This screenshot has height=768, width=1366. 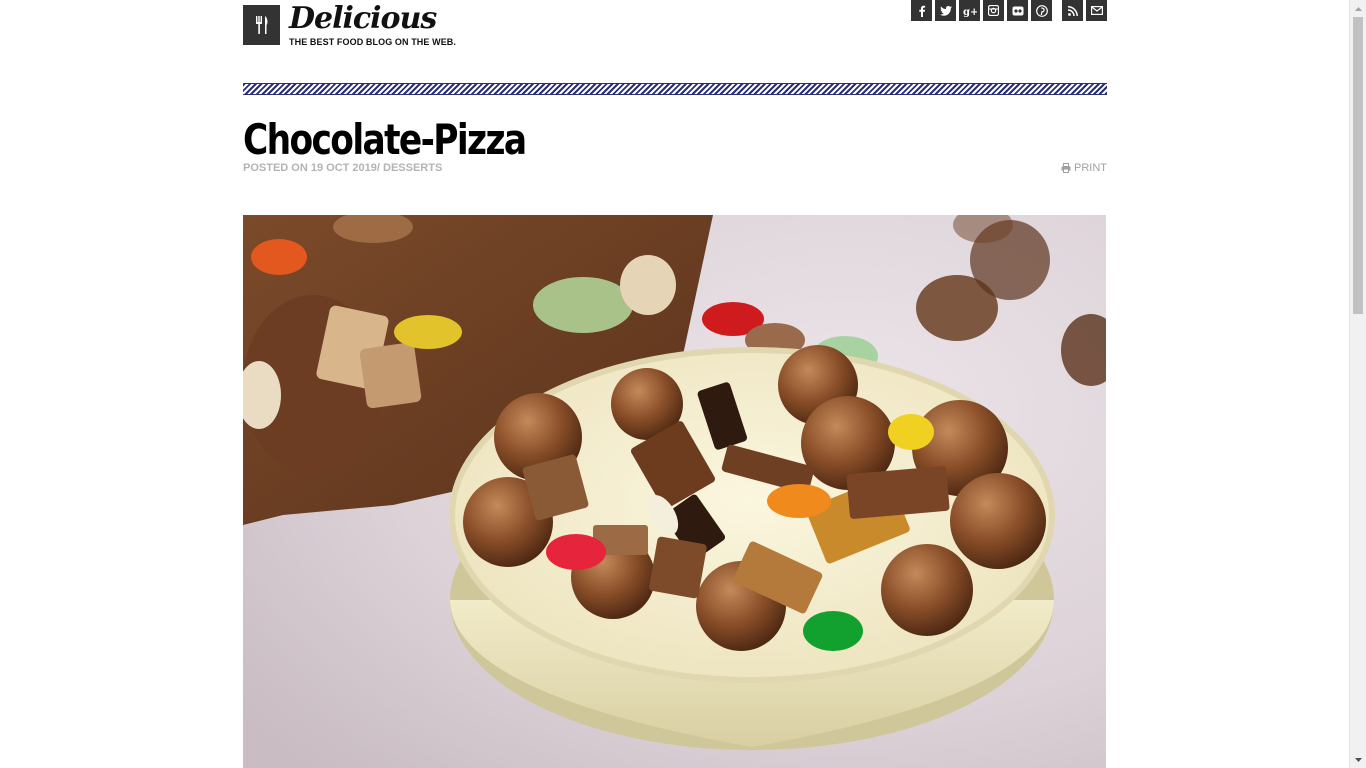 I want to click on scroll-down-arrow-icon, so click(x=1358, y=759).